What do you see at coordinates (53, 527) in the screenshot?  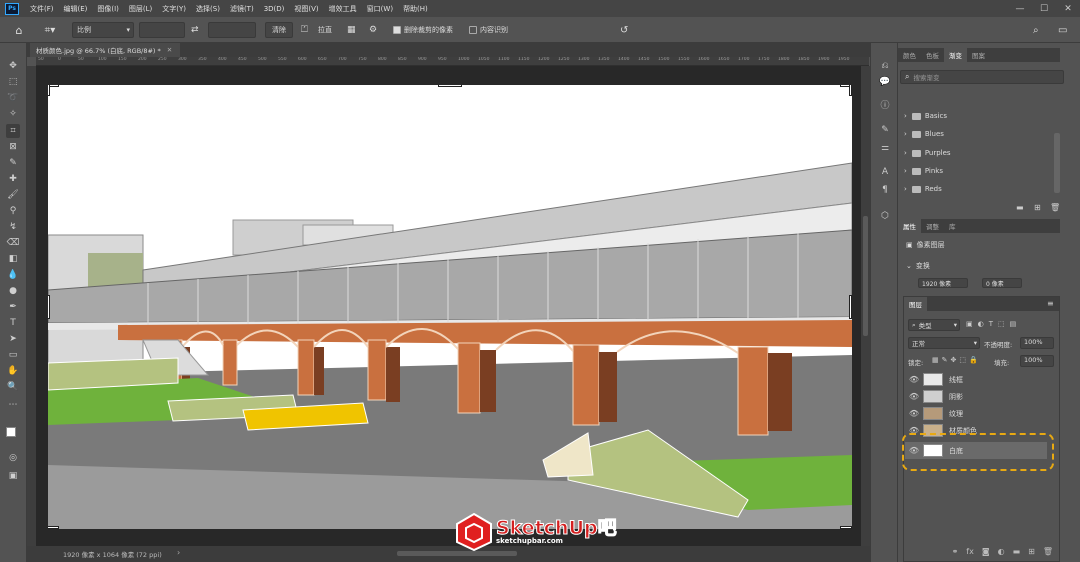 I see `crop-handle-bottom-left` at bounding box center [53, 527].